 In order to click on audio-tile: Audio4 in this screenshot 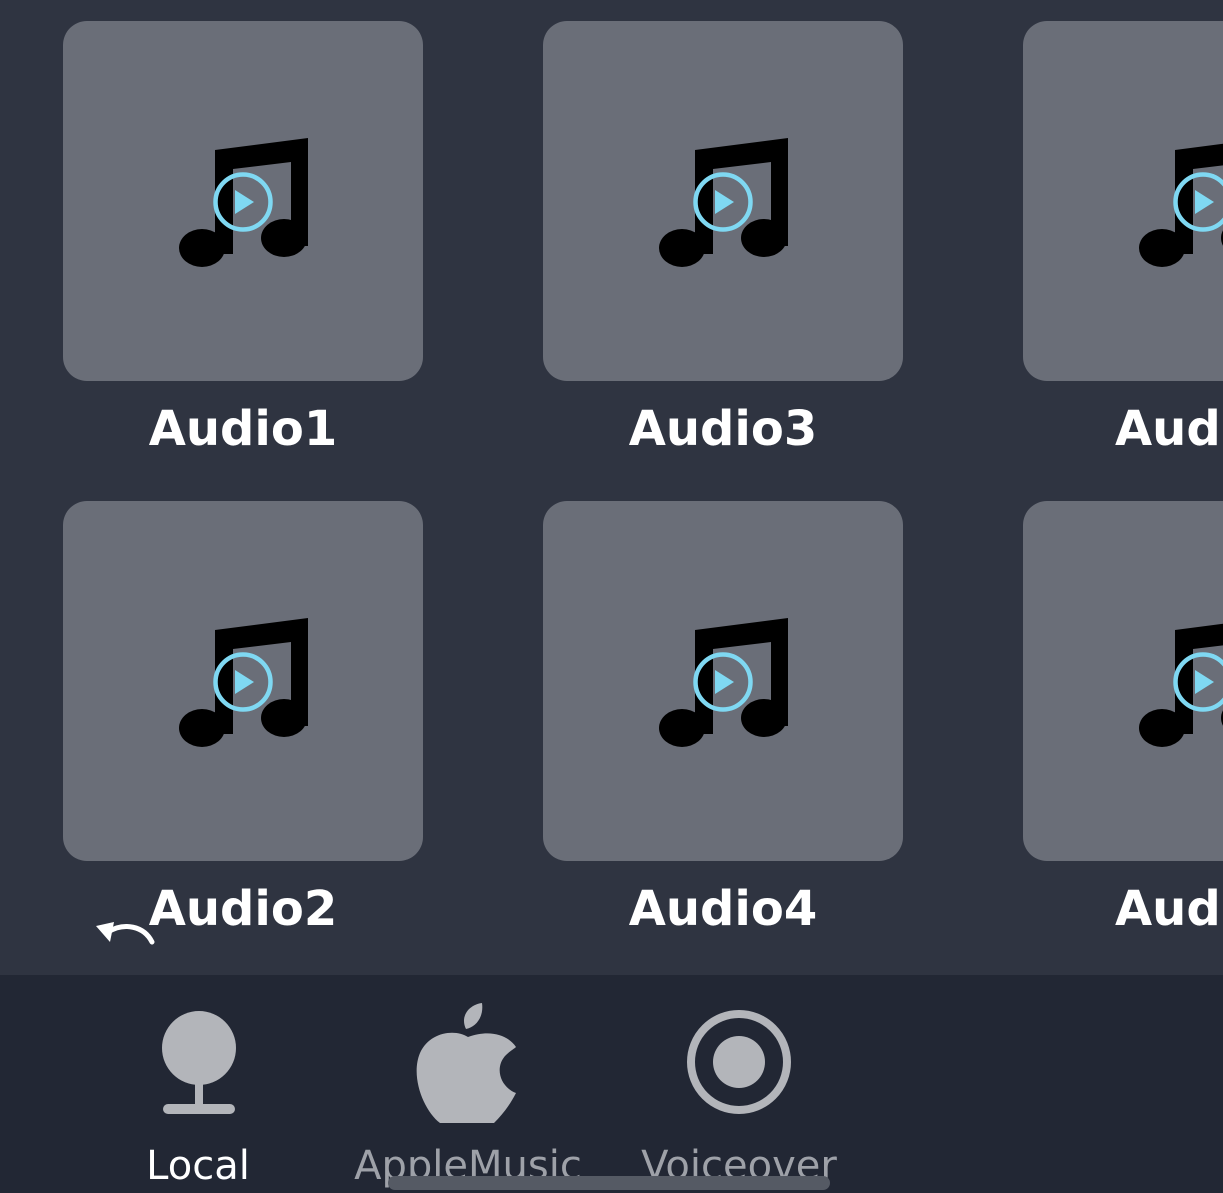, I will do `click(723, 719)`.